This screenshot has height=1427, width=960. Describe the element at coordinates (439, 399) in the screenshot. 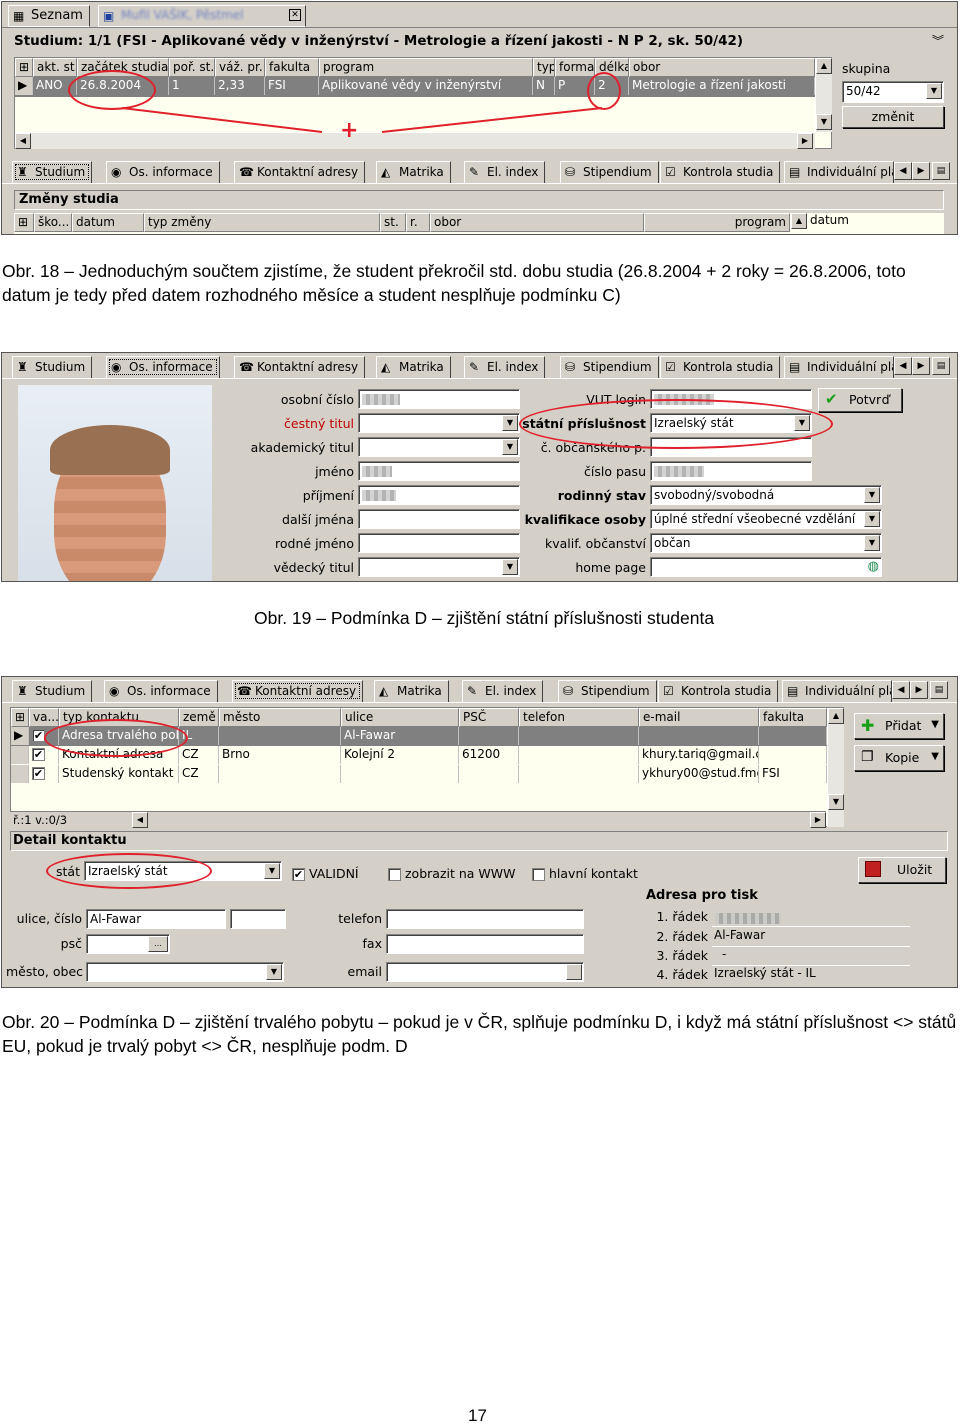

I see `osobni-cislo-field` at that location.